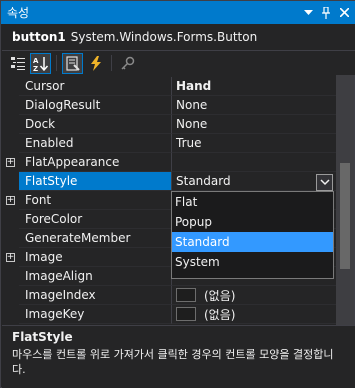 The width and height of the screenshot is (355, 388). Describe the element at coordinates (95, 124) in the screenshot. I see `property-name: Dock` at that location.